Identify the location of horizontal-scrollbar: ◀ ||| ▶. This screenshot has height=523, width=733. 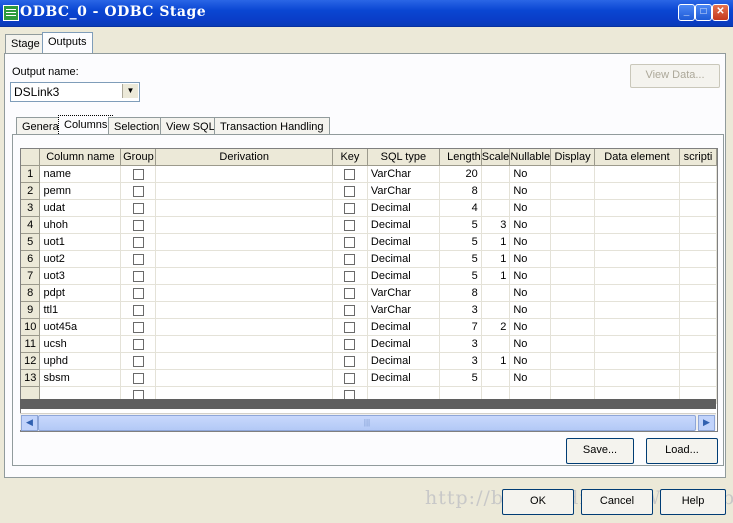
(368, 422).